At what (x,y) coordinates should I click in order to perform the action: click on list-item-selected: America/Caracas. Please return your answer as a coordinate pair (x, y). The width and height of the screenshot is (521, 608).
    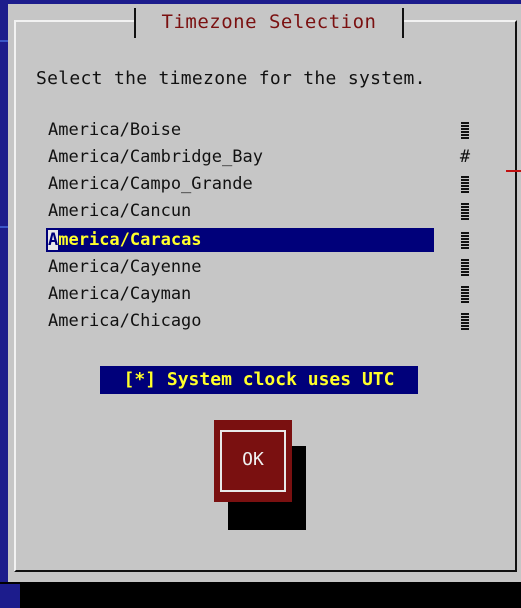
    Looking at the image, I should click on (240, 240).